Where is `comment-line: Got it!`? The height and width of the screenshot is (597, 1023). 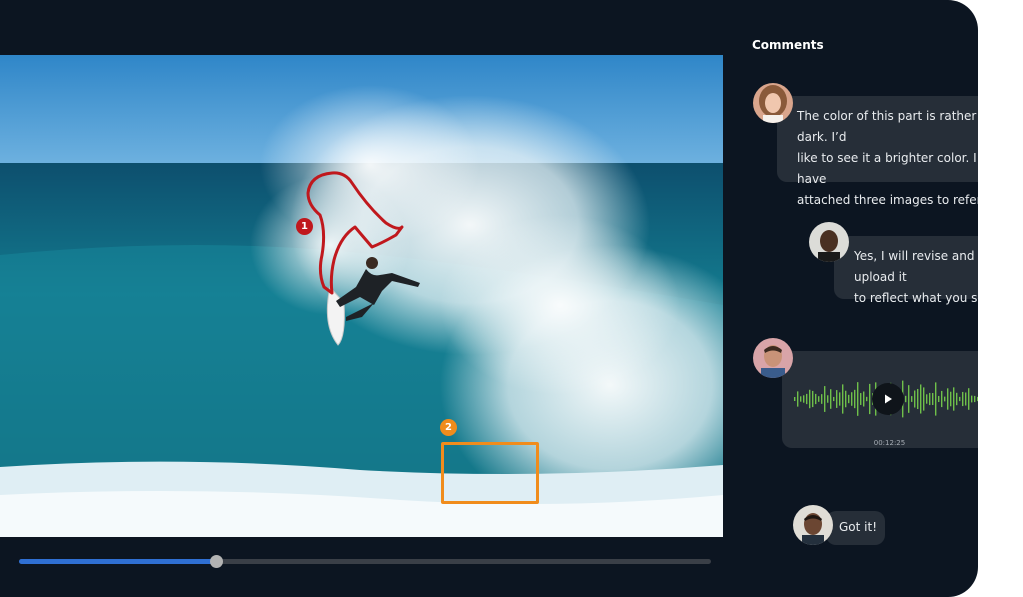
comment-line: Got it! is located at coordinates (858, 527).